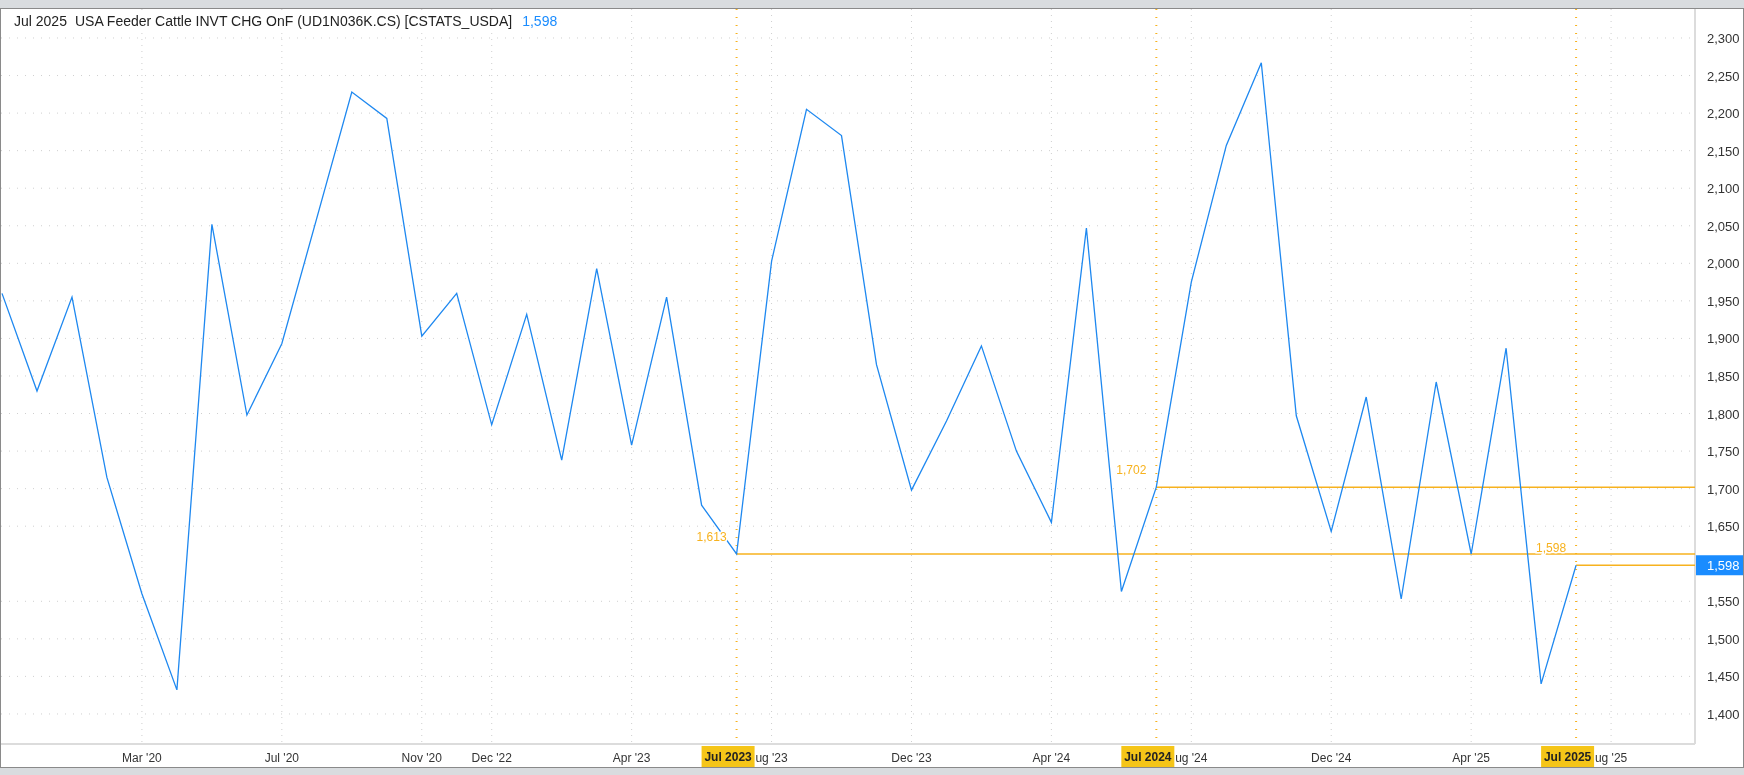  I want to click on axis-label: ug '25, so click(1611, 758).